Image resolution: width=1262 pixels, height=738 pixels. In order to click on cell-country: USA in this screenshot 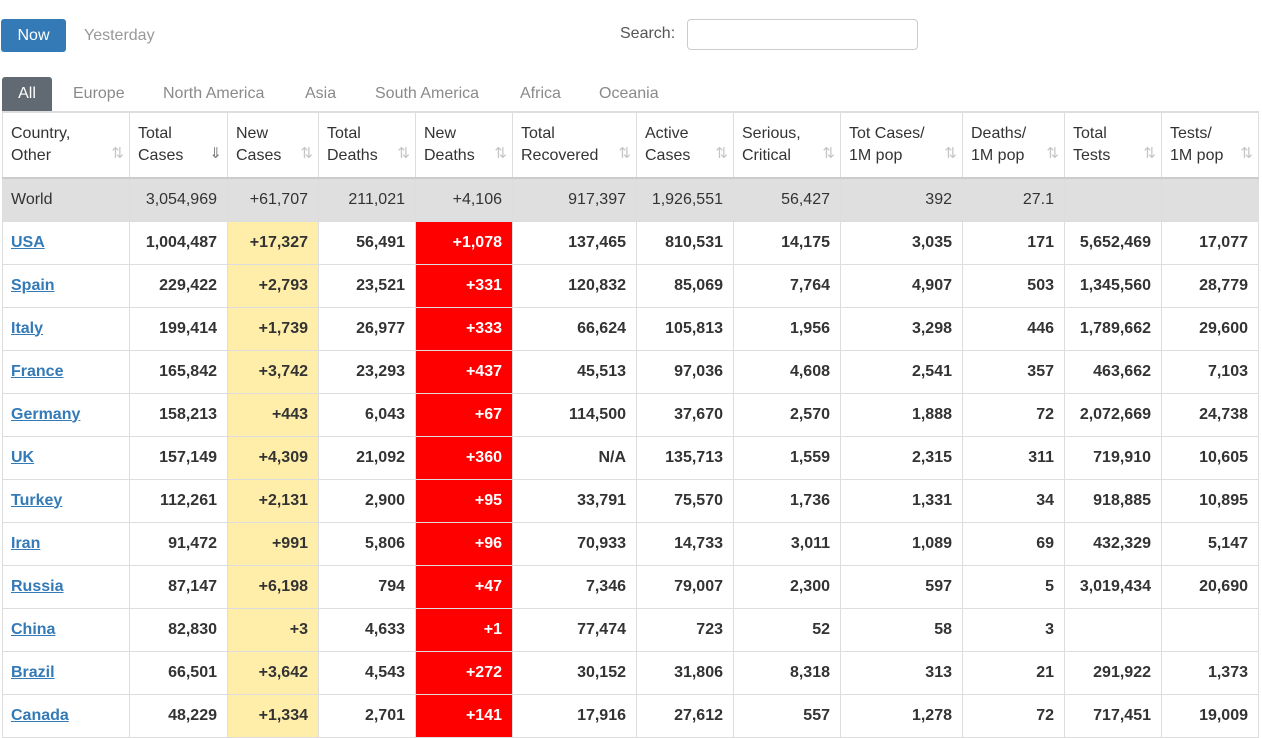, I will do `click(66, 242)`.